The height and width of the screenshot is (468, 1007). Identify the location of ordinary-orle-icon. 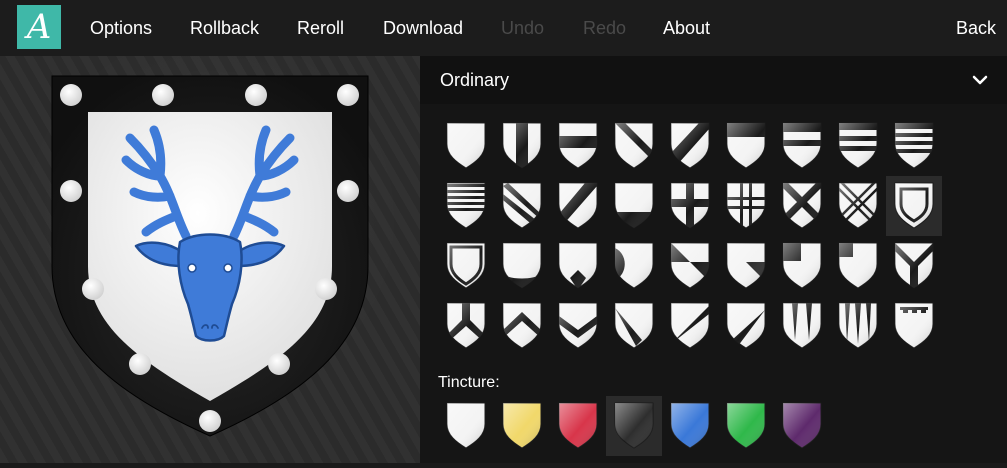
(914, 205).